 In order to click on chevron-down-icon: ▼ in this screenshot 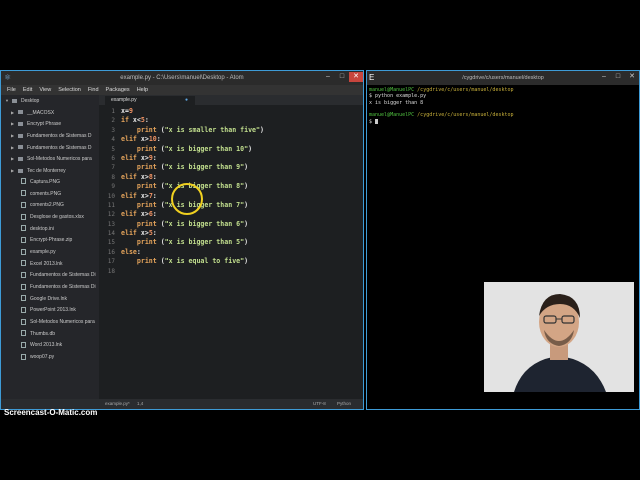, I will do `click(8, 101)`.